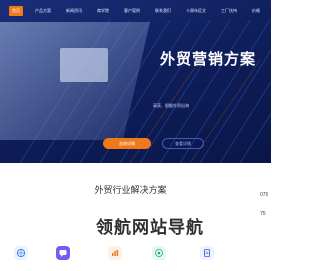 The image size is (320, 271). Describe the element at coordinates (103, 11) in the screenshot. I see `nav-item-academy: 商学院` at that location.